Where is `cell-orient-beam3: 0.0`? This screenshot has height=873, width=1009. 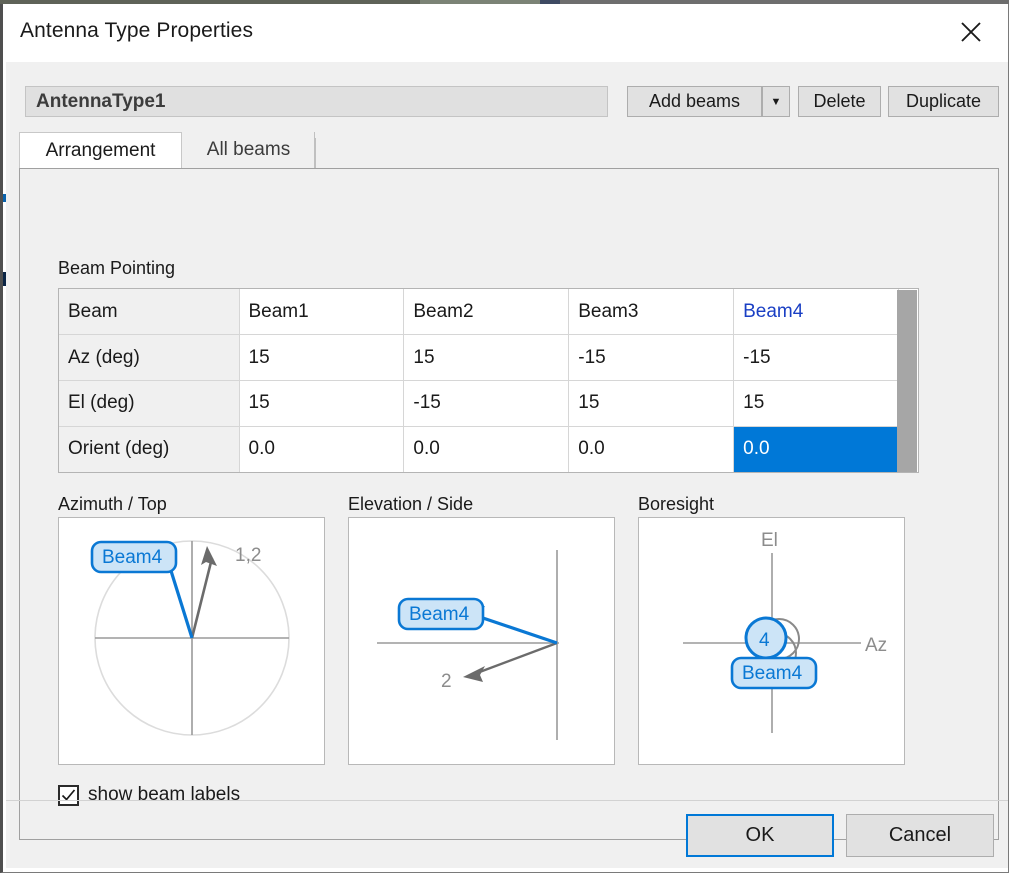 cell-orient-beam3: 0.0 is located at coordinates (651, 449).